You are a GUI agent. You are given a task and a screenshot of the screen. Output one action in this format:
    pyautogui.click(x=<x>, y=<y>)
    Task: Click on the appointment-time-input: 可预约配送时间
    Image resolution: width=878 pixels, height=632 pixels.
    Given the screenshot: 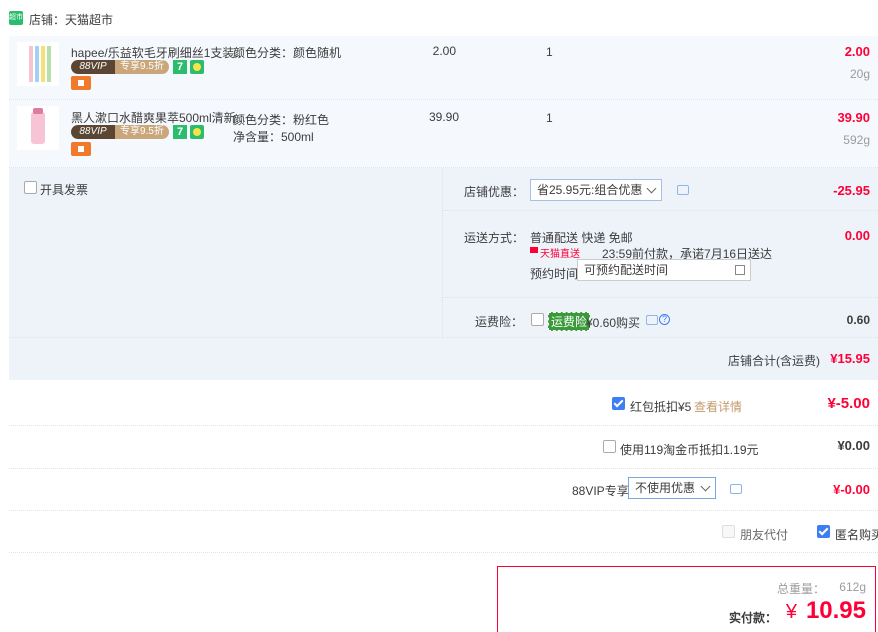 What is the action you would take?
    pyautogui.click(x=664, y=270)
    